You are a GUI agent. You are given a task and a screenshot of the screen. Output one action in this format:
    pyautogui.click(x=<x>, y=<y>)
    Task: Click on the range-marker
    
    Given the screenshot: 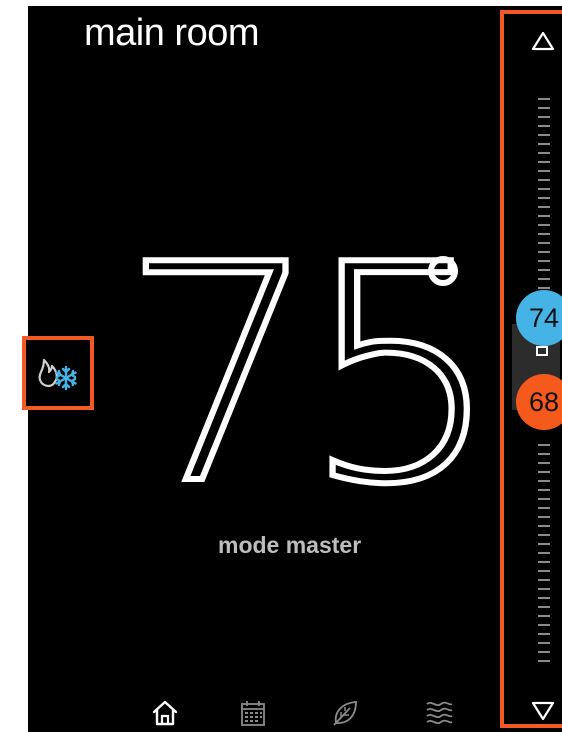 What is the action you would take?
    pyautogui.click(x=542, y=351)
    